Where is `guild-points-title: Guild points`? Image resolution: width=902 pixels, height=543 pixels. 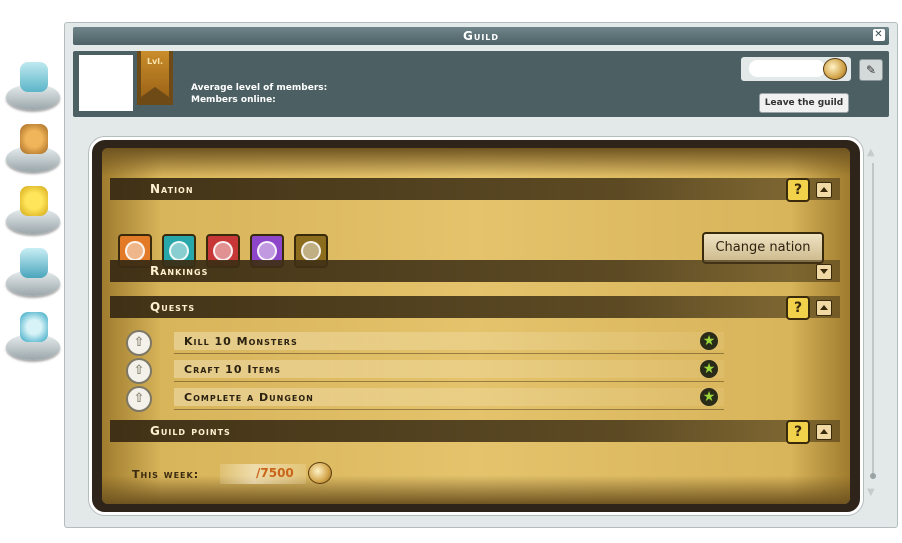
guild-points-title: Guild points is located at coordinates (190, 431).